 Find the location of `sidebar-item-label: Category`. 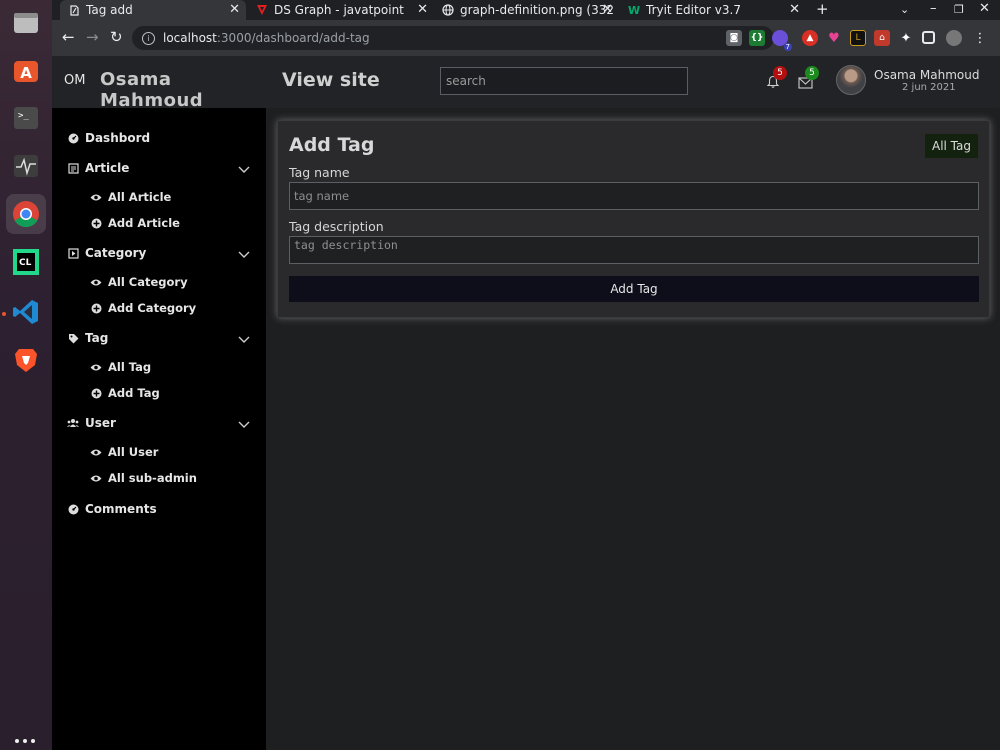

sidebar-item-label: Category is located at coordinates (116, 253).